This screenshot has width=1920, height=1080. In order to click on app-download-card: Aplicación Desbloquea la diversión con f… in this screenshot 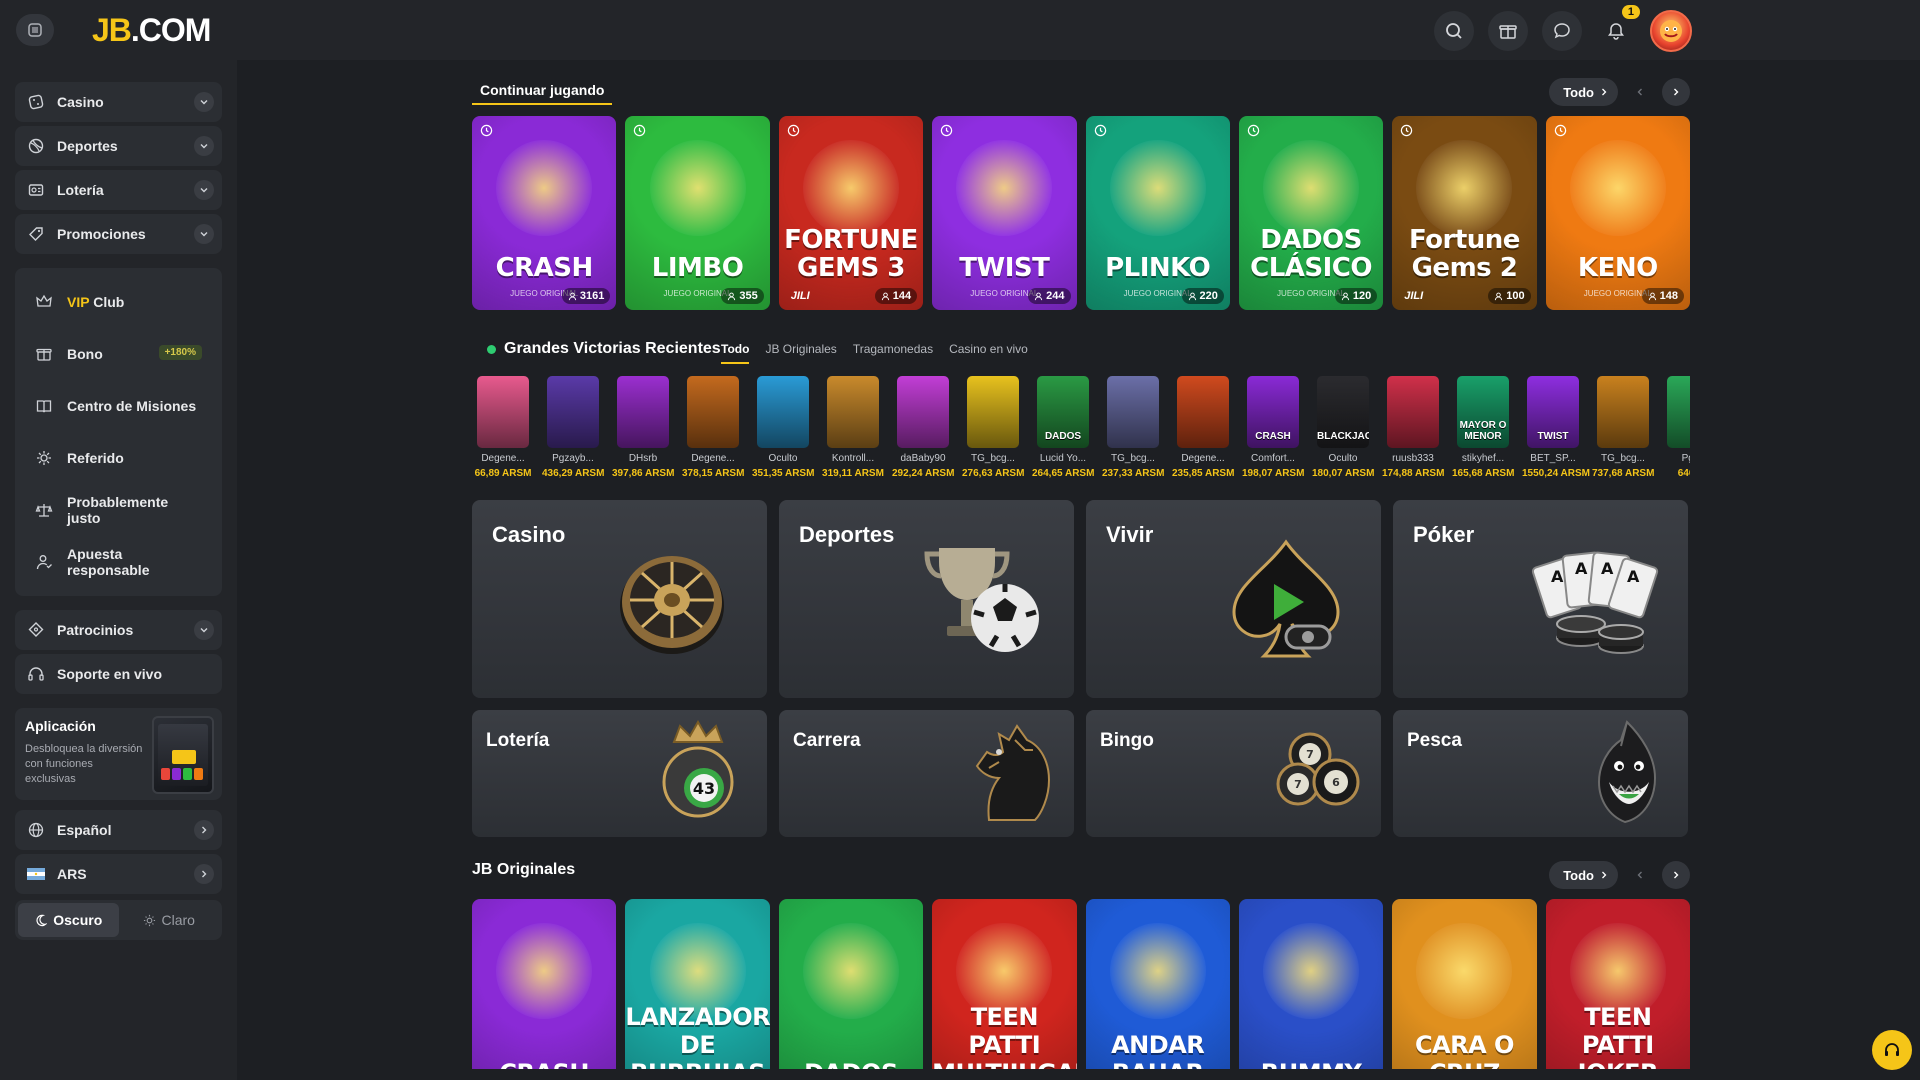, I will do `click(118, 754)`.